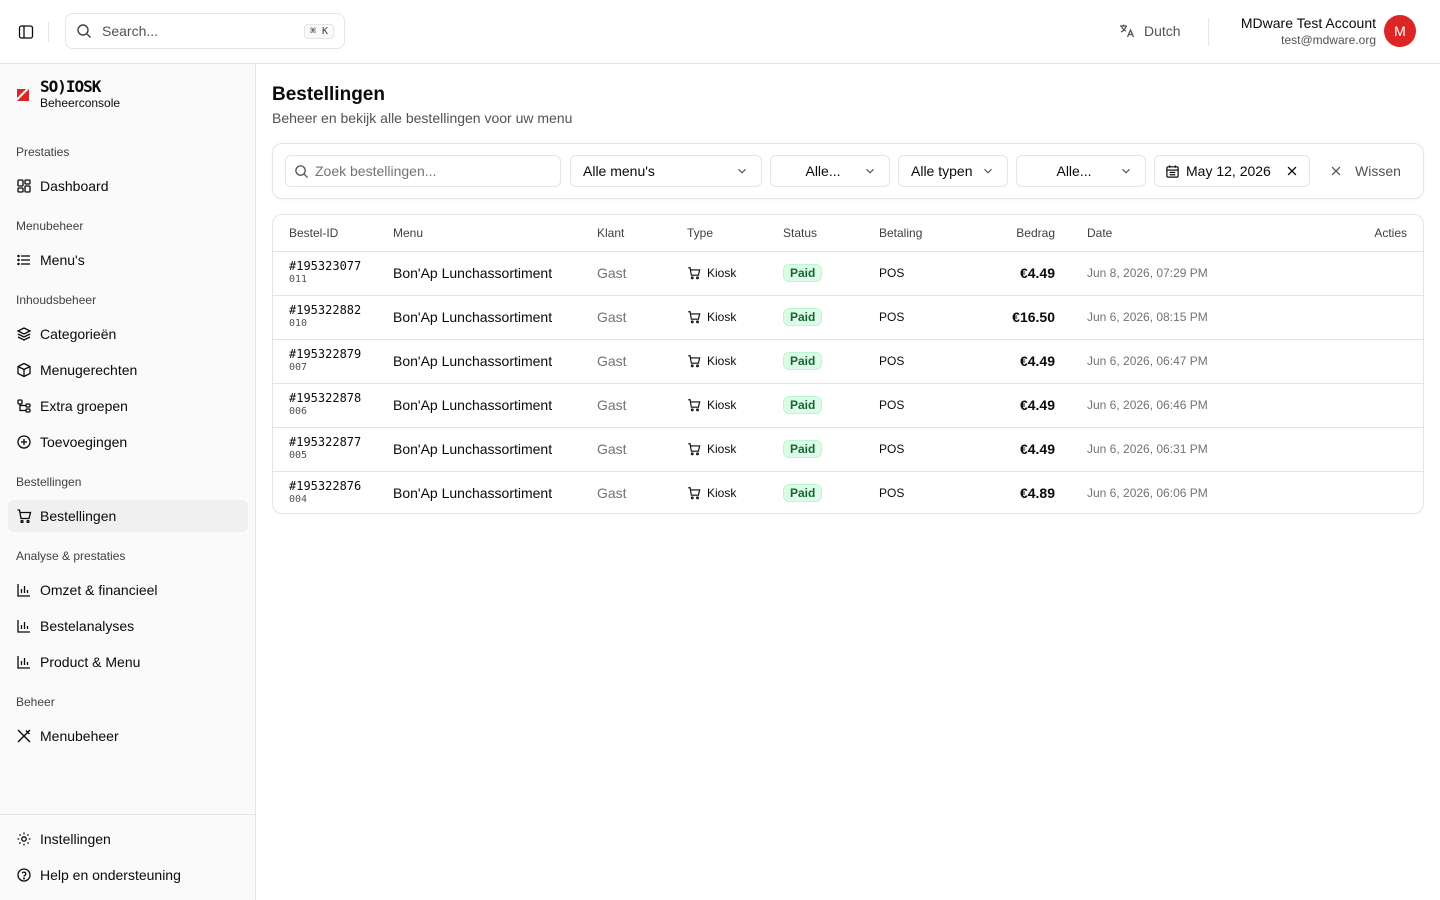  I want to click on sidebar-item-orders: Bestellingen, so click(128, 516).